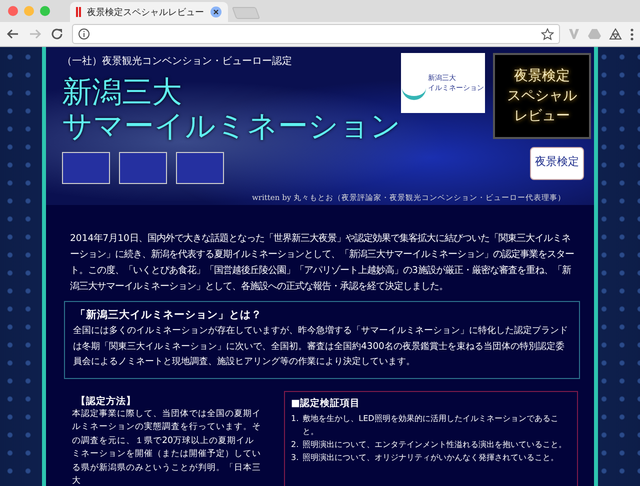  Describe the element at coordinates (557, 163) in the screenshot. I see `yakei-seal: 夜景検定` at that location.